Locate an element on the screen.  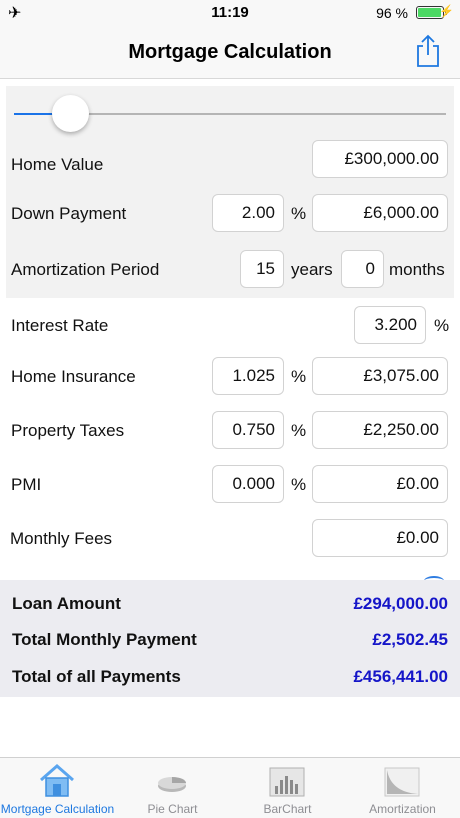
amortization-chart-icon is located at coordinates (402, 781).